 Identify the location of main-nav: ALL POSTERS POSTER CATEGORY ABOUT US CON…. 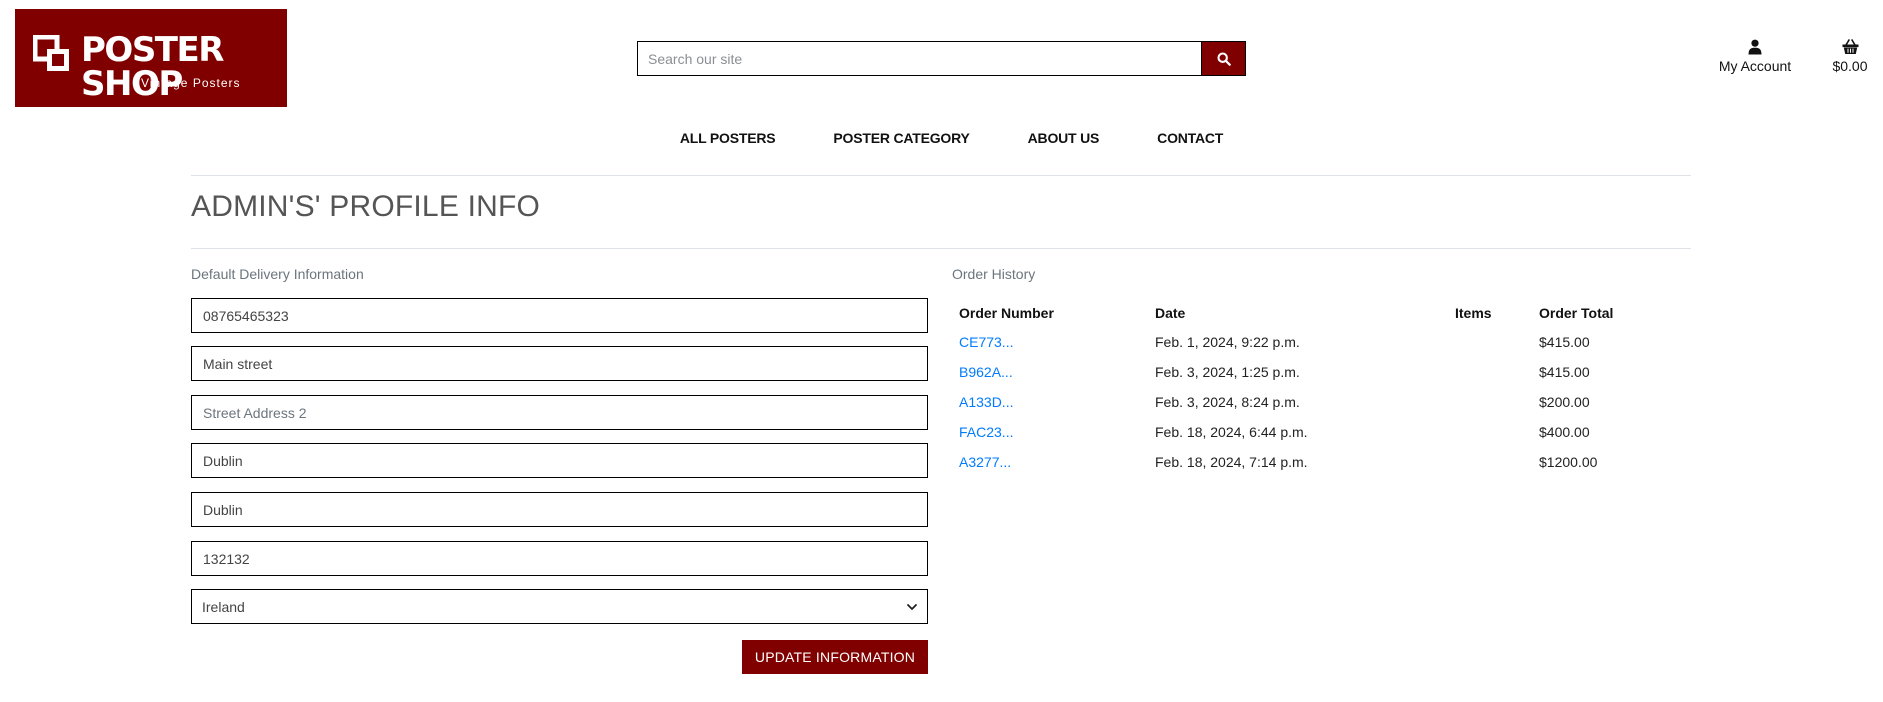
(941, 138).